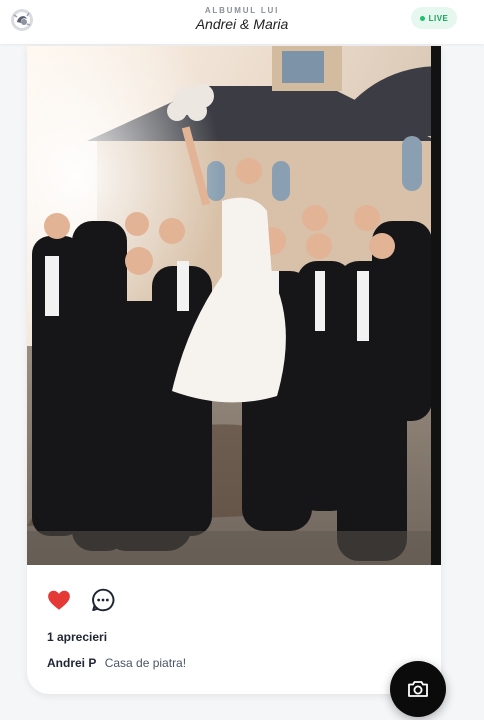 The image size is (484, 720). I want to click on comment-author: Andrei P, so click(71, 663).